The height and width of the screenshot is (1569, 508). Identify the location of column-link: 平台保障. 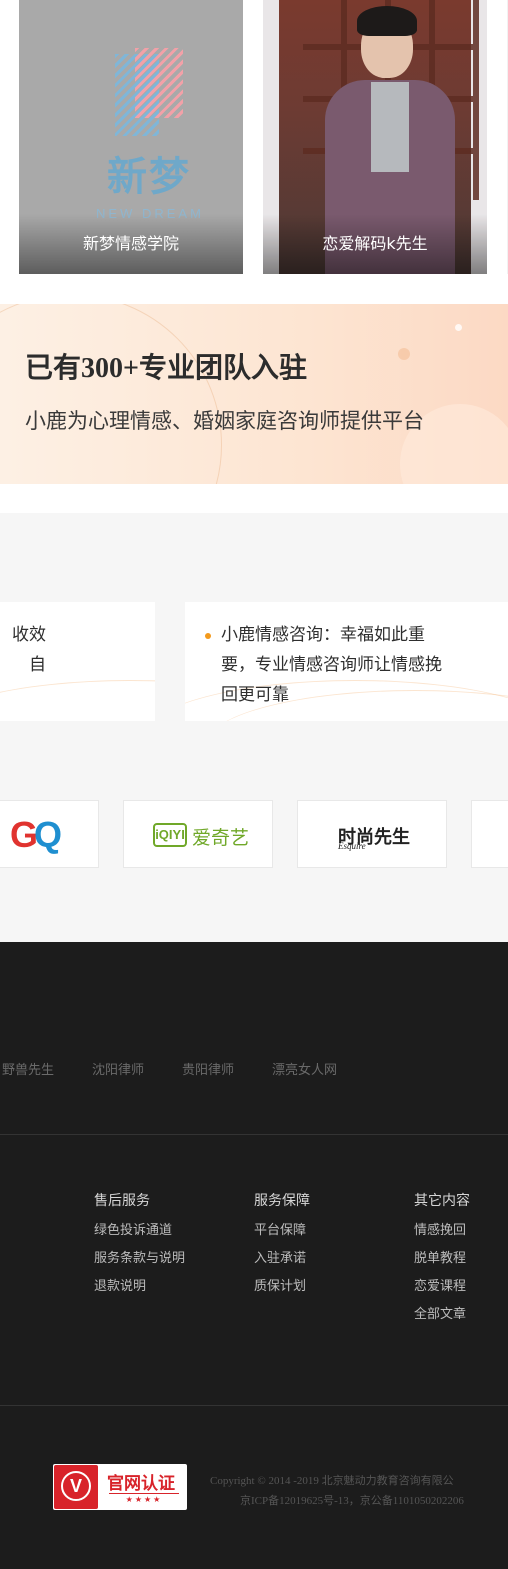
(282, 1237).